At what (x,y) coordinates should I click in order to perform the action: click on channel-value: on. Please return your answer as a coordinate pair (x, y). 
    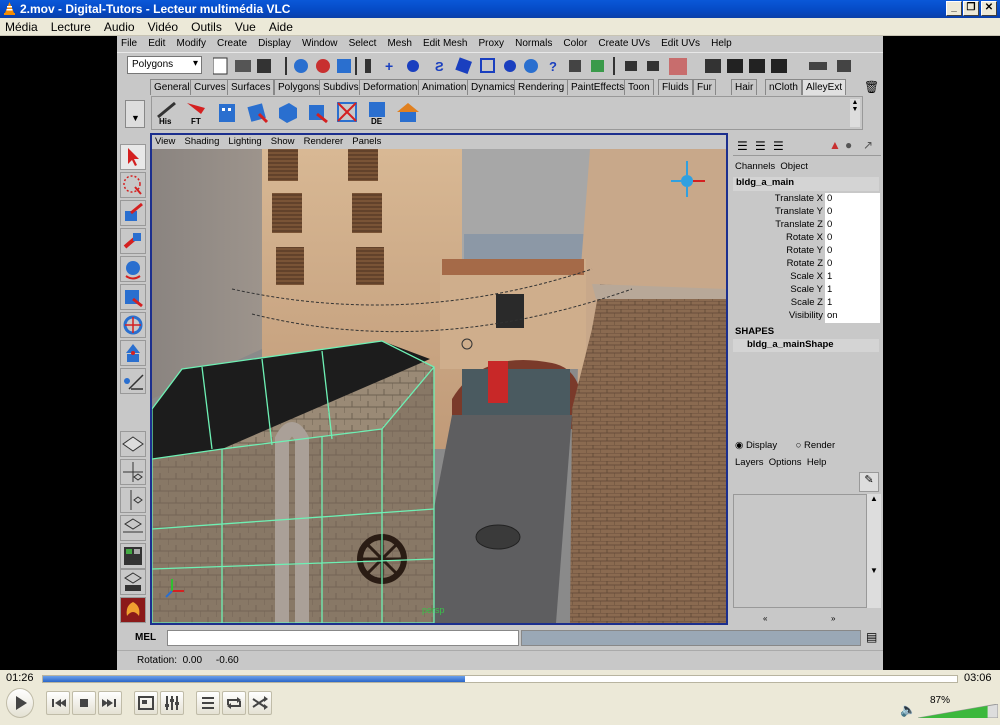
    Looking at the image, I should click on (852, 316).